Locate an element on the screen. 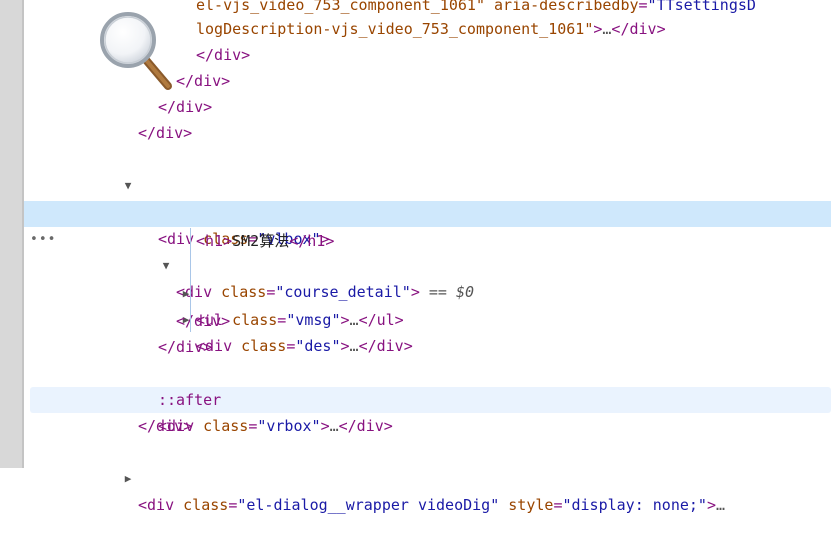 Image resolution: width=831 pixels, height=544 pixels. dom-node-row: ▶ <div class="vrbox">…</div> is located at coordinates (427, 398).